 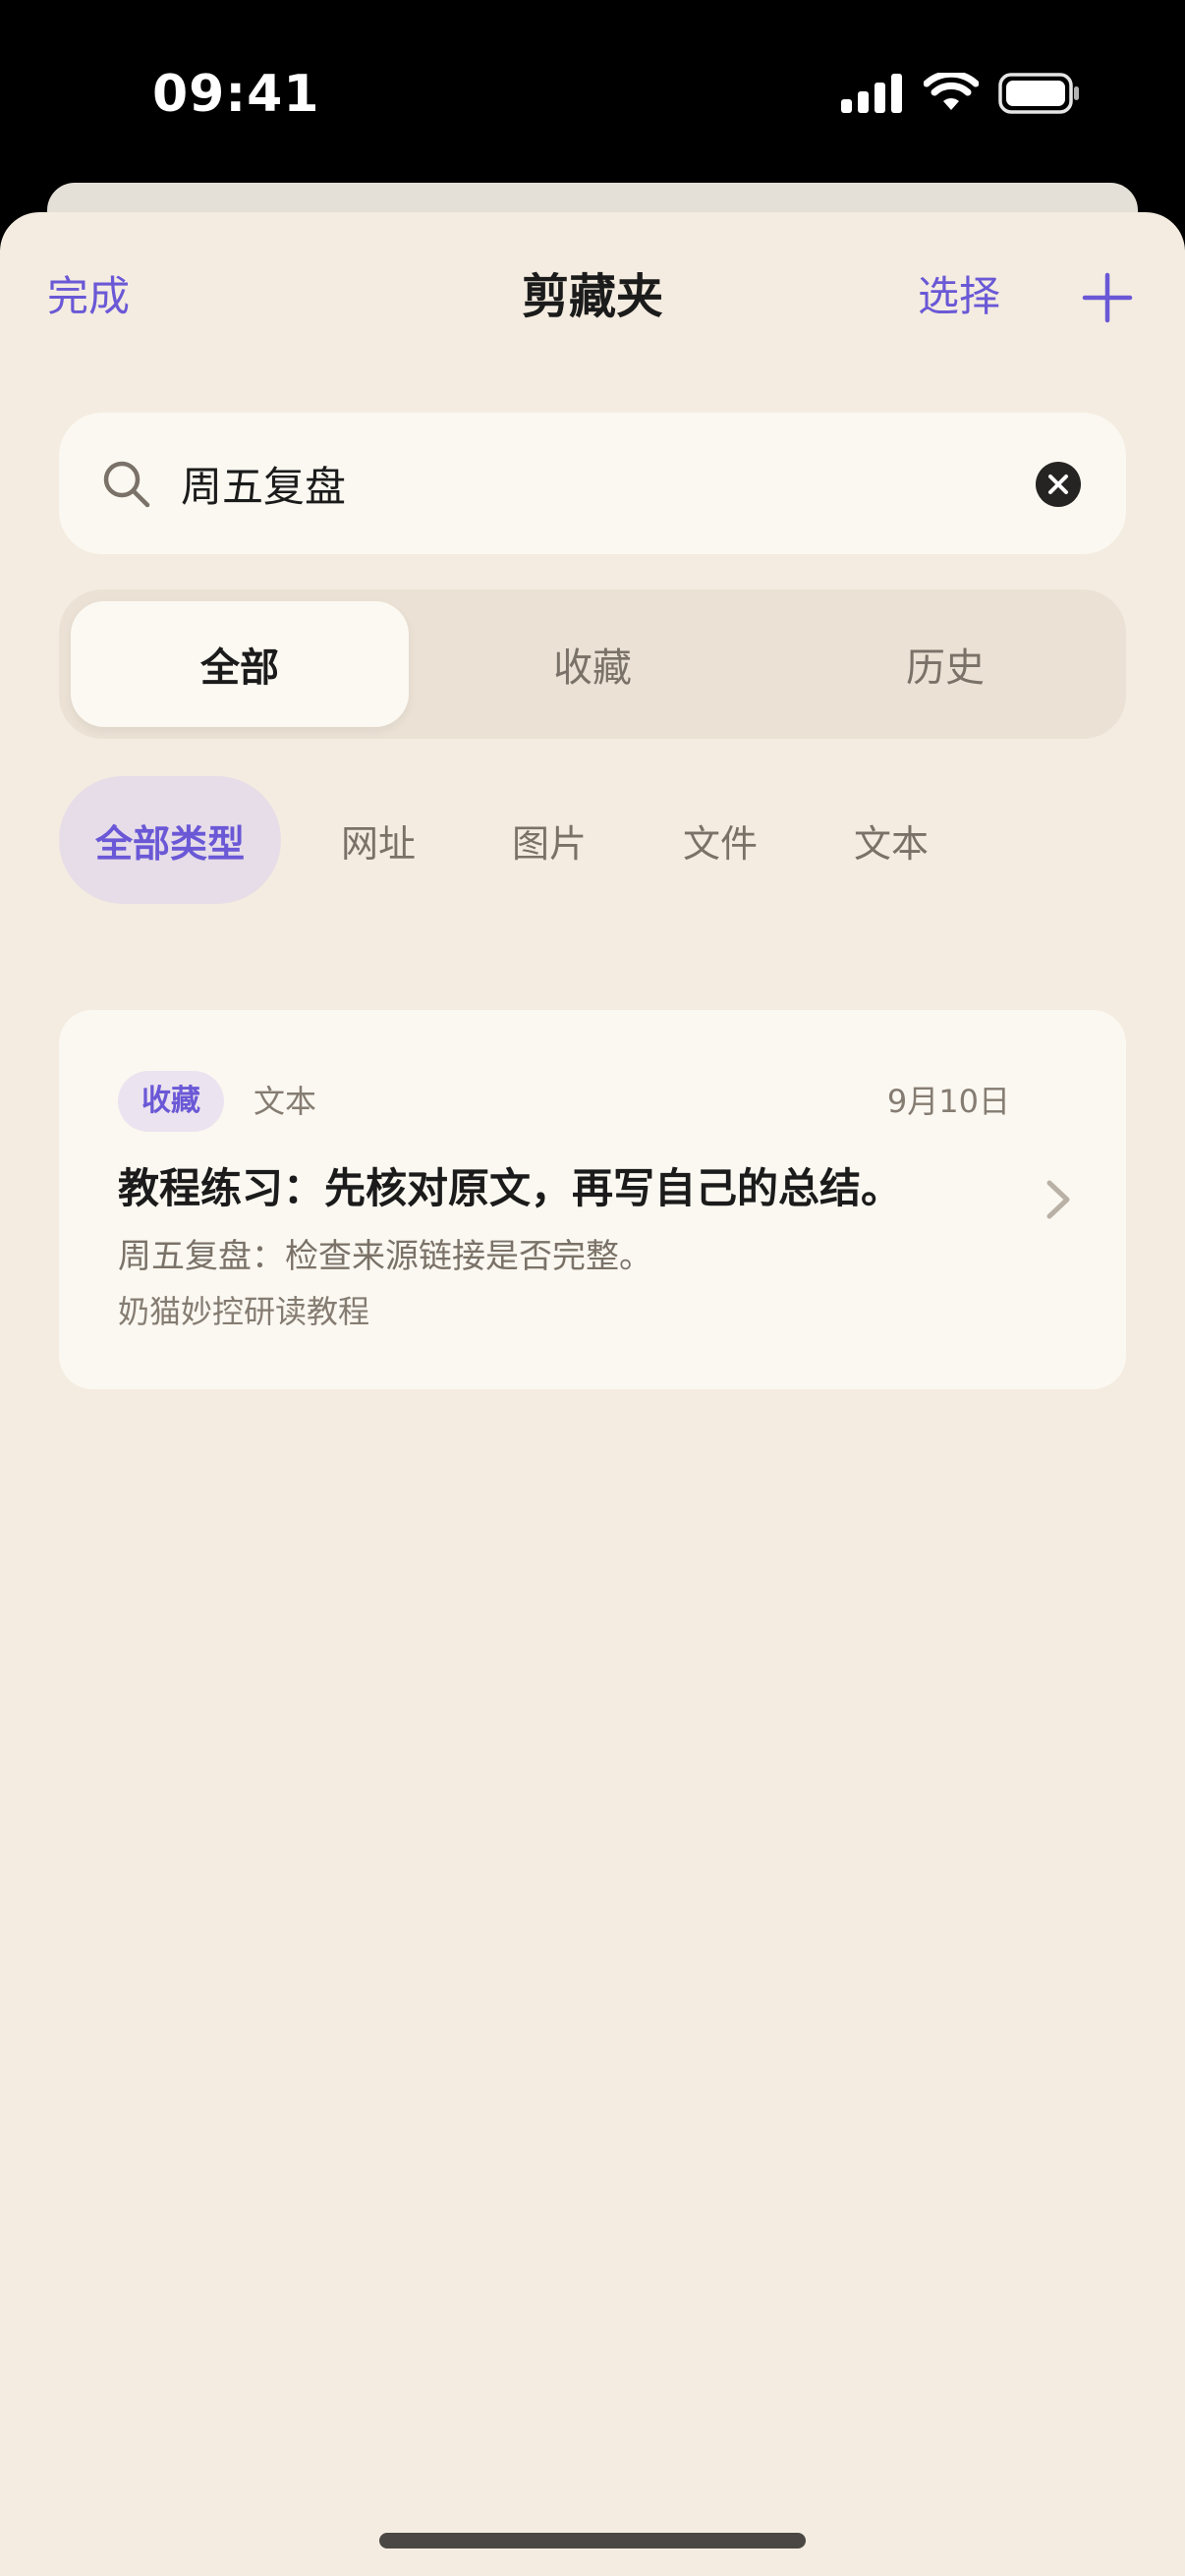 I want to click on home-indicator, so click(x=592, y=2540).